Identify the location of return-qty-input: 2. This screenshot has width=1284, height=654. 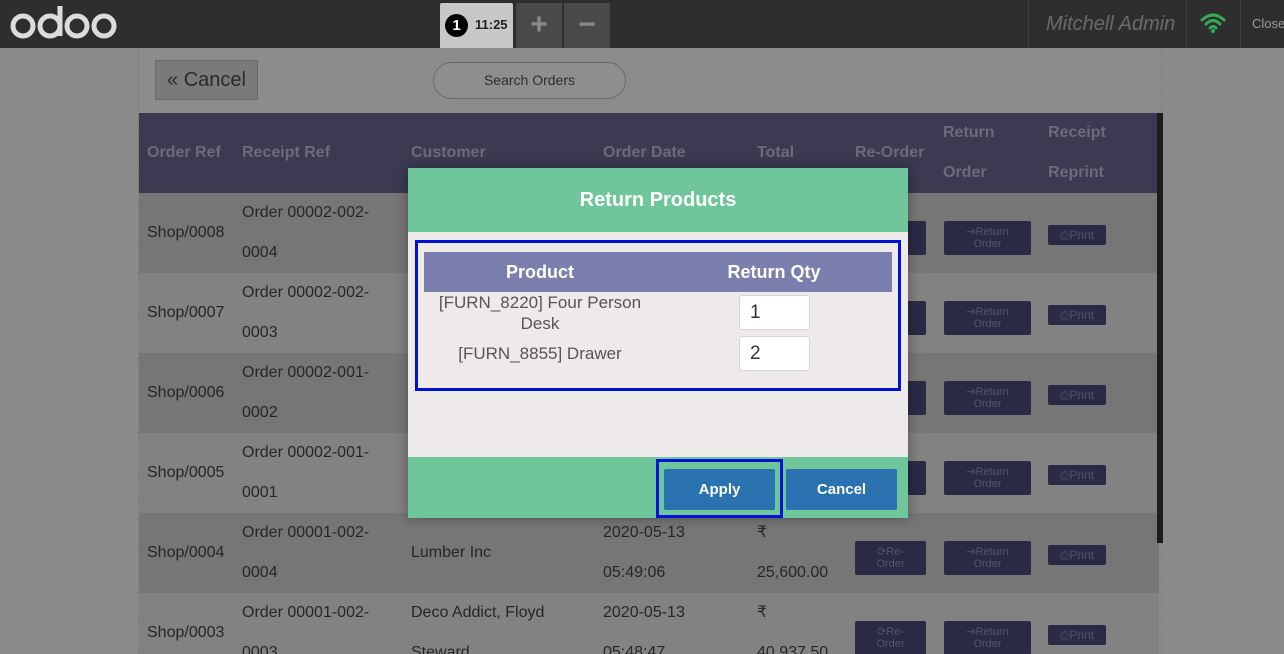
(774, 353).